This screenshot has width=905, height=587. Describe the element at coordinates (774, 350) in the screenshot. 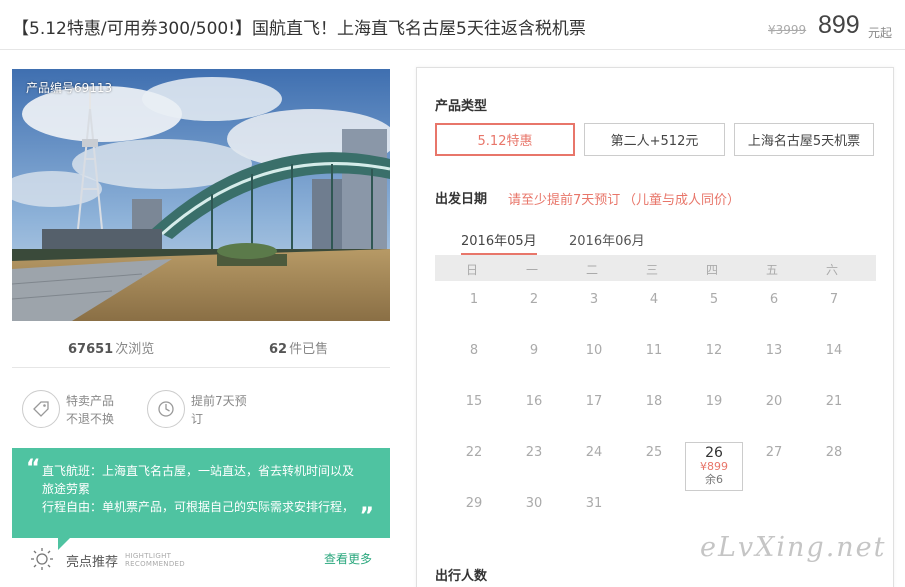

I see `calendar-day: 13` at that location.